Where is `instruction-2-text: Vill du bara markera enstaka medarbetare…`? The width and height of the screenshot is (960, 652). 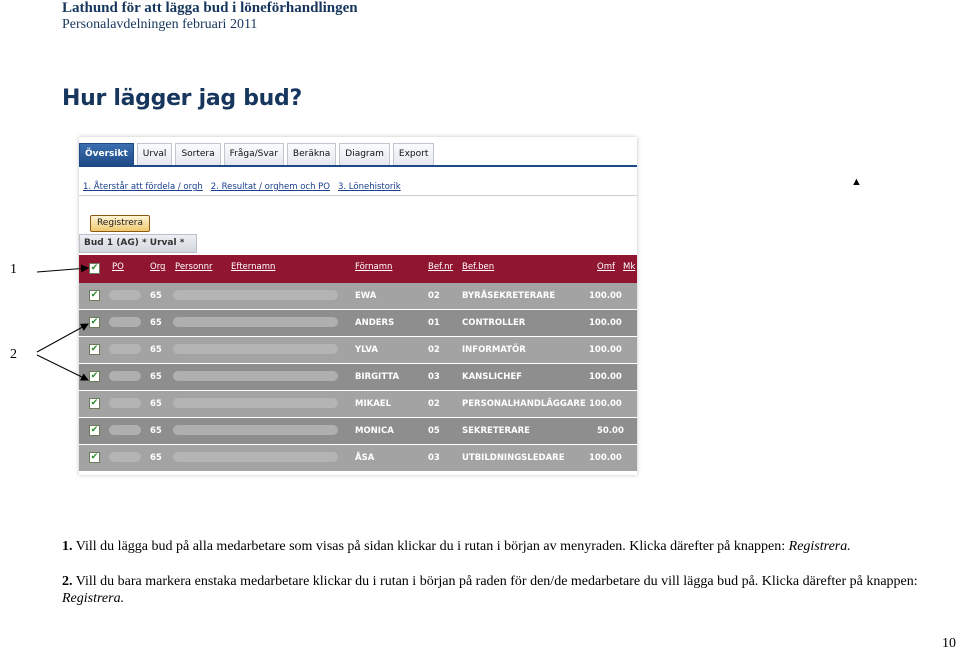
instruction-2-text: Vill du bara markera enstaka medarbetare… is located at coordinates (495, 581).